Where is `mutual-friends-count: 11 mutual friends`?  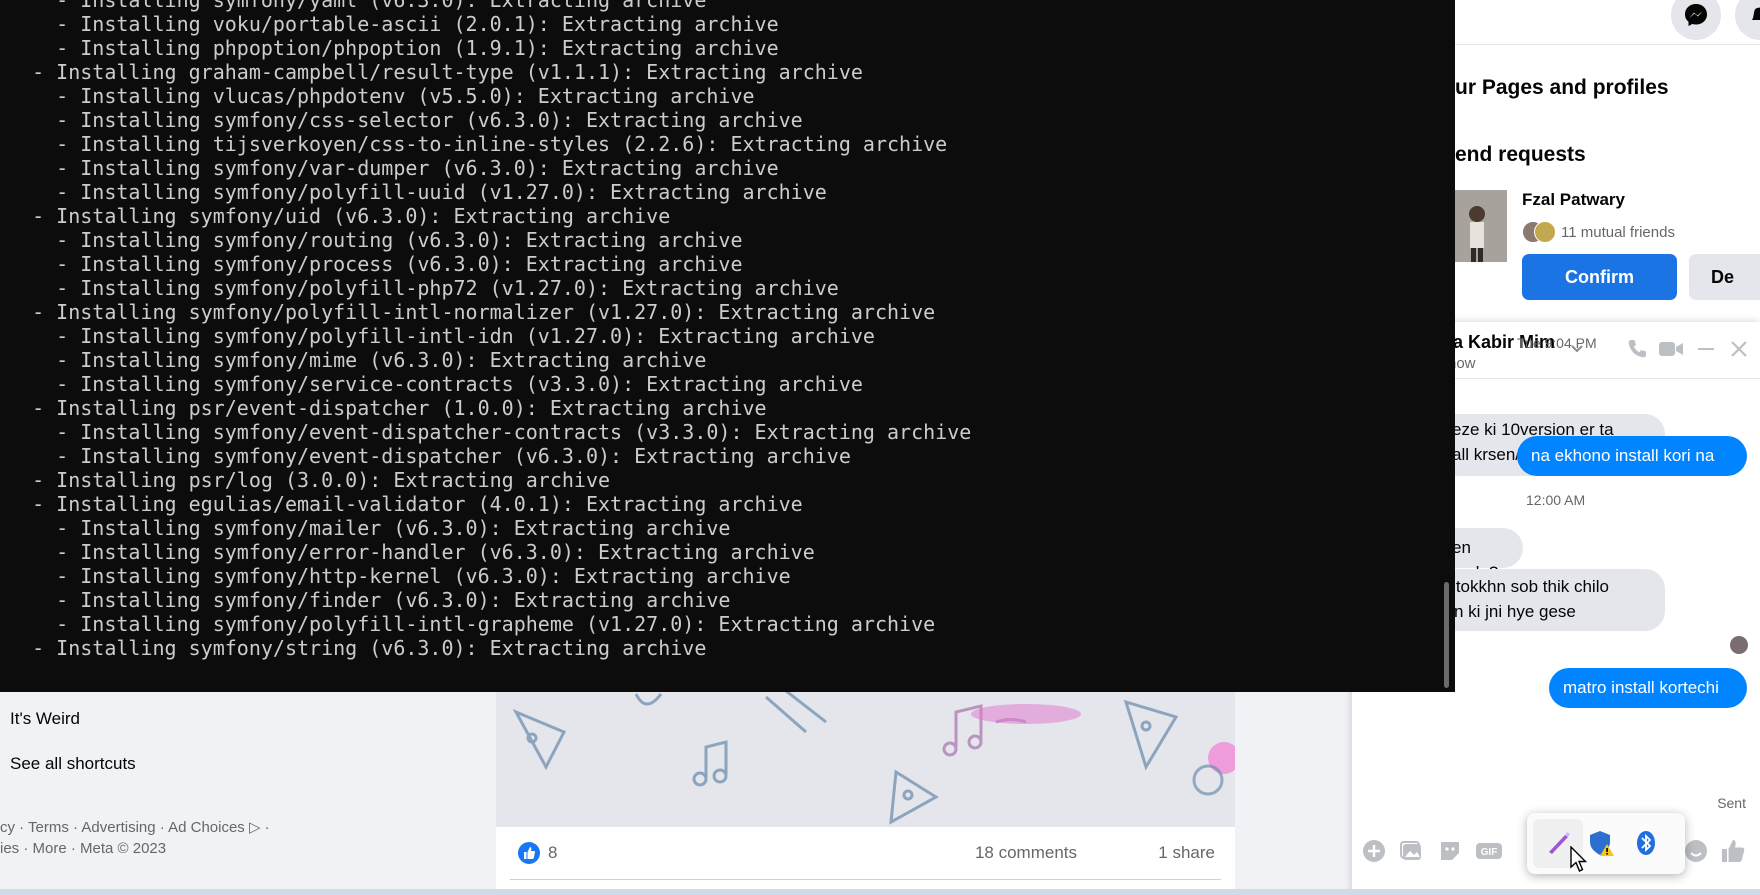 mutual-friends-count: 11 mutual friends is located at coordinates (1618, 232).